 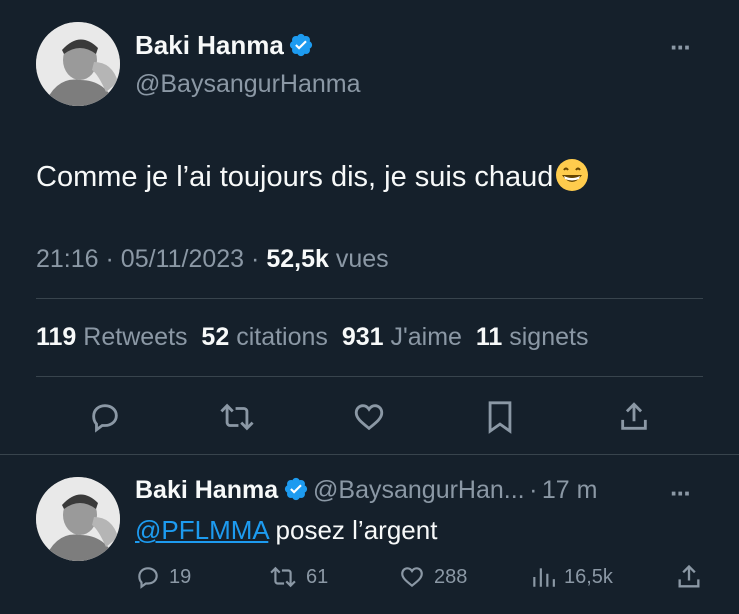 I want to click on bookmarks-count: 11, so click(x=489, y=337).